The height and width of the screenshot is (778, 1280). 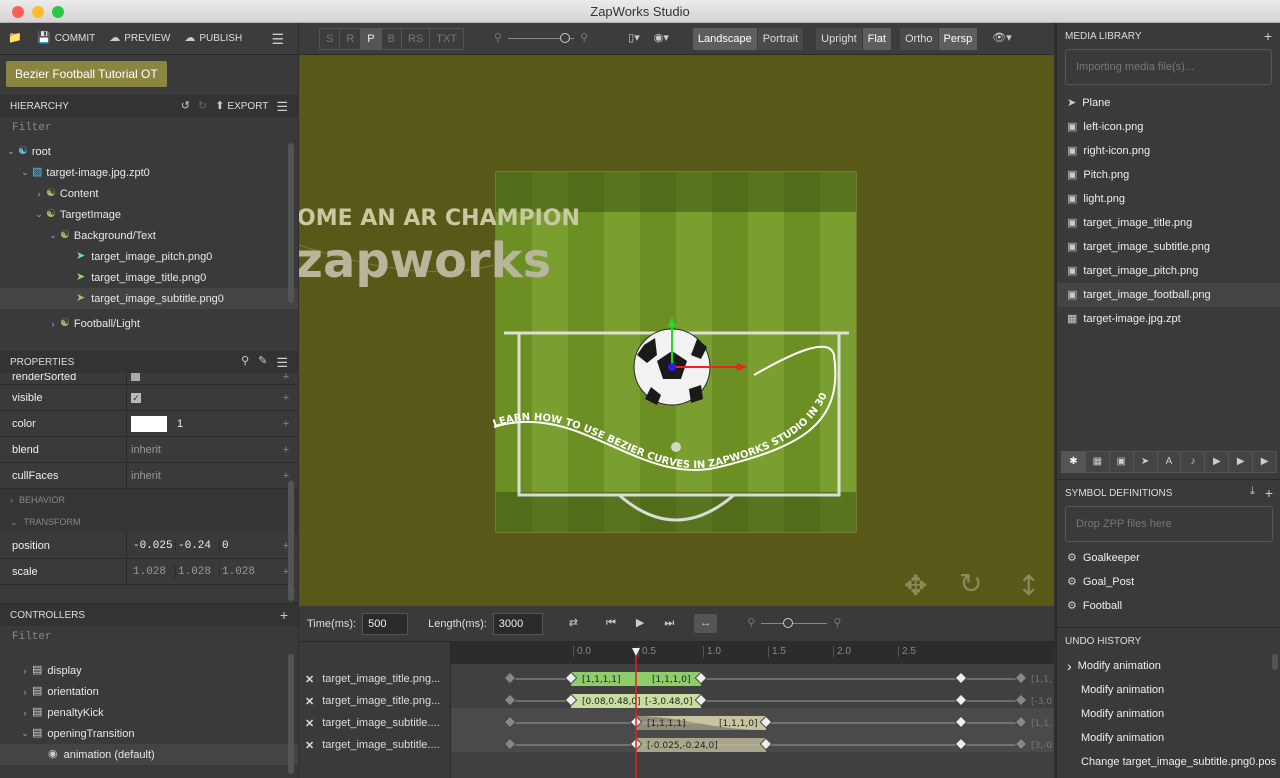 I want to click on length-input: 3000, so click(x=517, y=623).